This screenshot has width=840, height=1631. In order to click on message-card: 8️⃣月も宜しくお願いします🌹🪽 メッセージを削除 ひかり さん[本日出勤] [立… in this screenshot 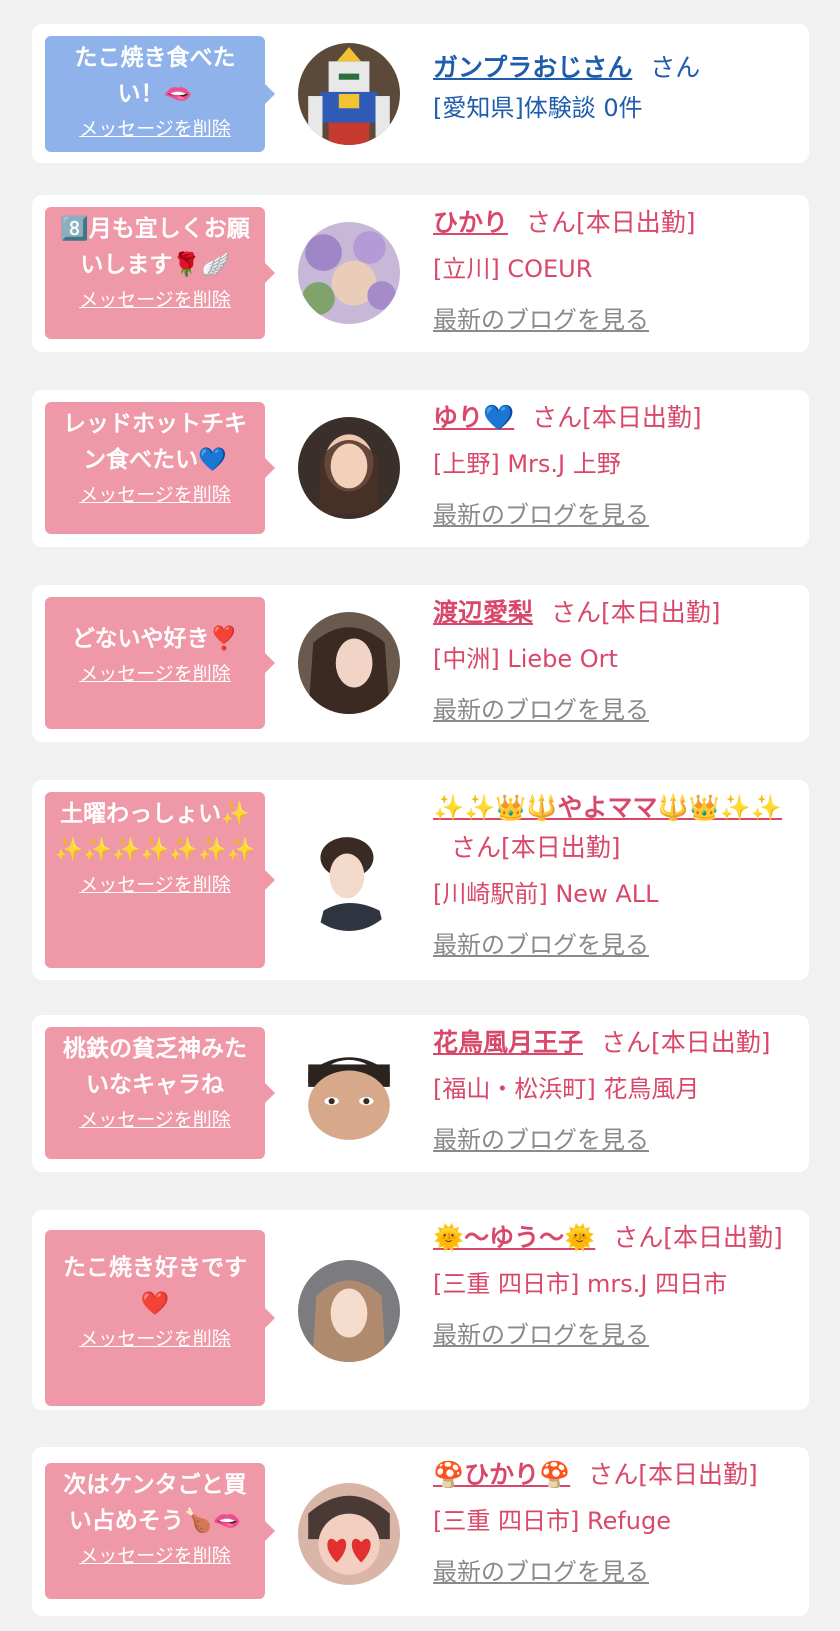, I will do `click(420, 273)`.